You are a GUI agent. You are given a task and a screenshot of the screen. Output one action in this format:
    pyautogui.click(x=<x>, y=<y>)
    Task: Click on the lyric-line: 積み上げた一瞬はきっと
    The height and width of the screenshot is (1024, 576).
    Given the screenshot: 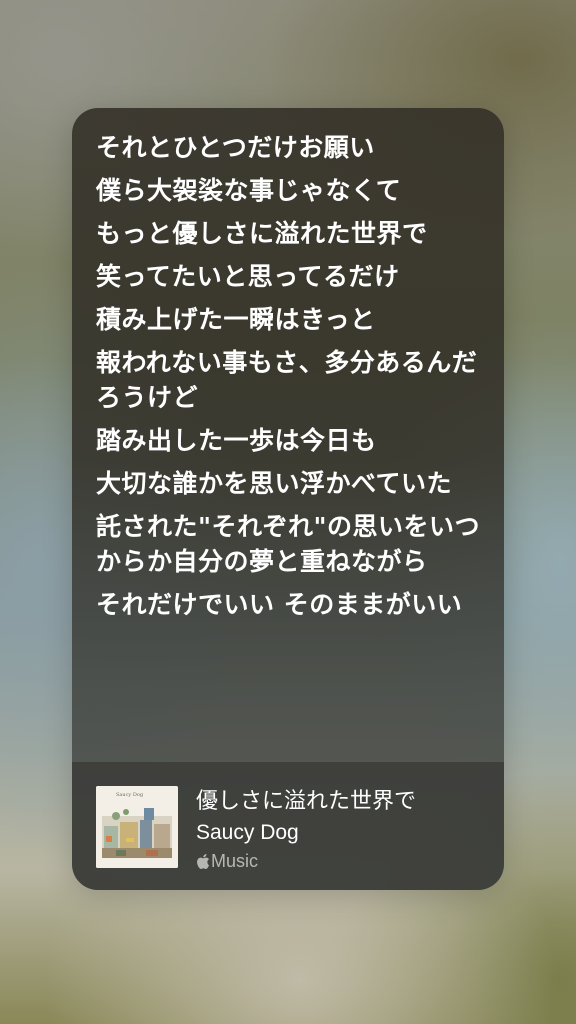 What is the action you would take?
    pyautogui.click(x=236, y=319)
    